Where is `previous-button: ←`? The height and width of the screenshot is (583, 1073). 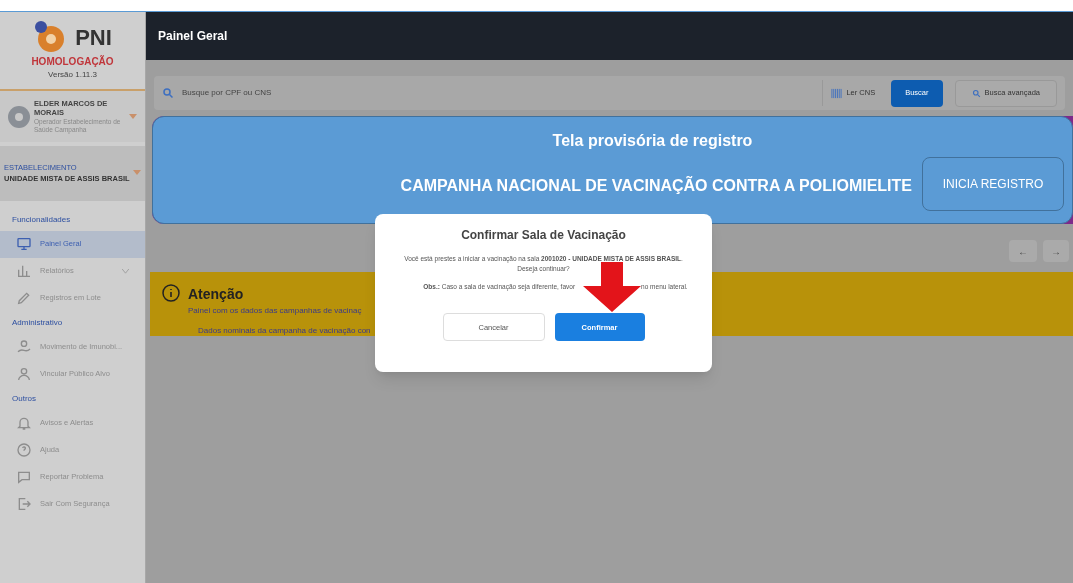
previous-button: ← is located at coordinates (1023, 251).